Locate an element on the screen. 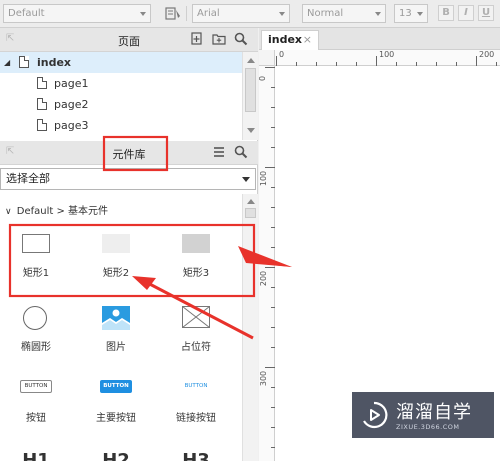 The width and height of the screenshot is (500, 461). widget-link-button: BUTTON 链接按钮 is located at coordinates (196, 405).